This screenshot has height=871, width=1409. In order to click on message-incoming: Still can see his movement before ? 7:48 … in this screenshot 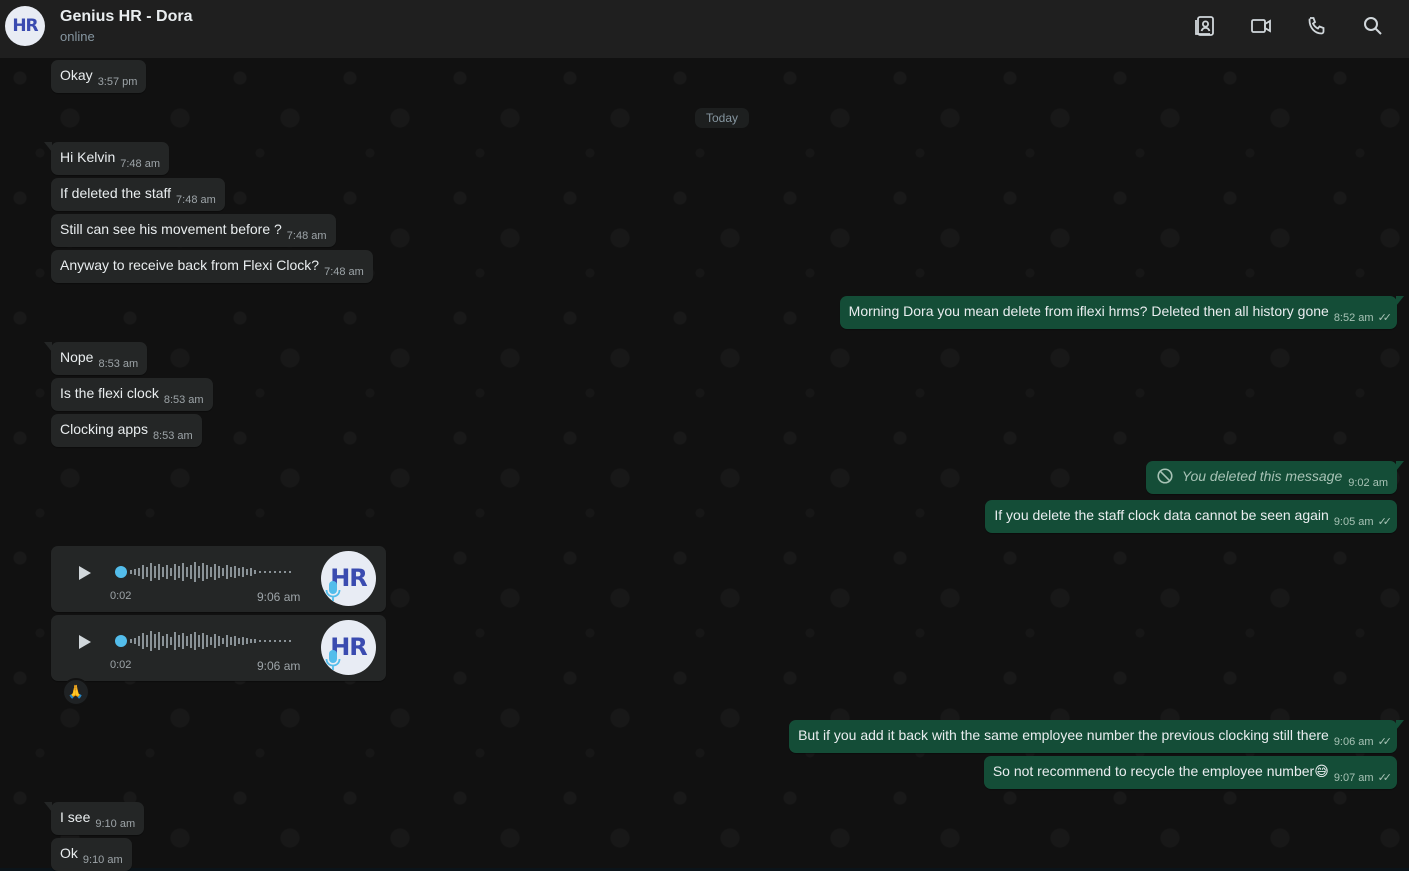, I will do `click(193, 230)`.